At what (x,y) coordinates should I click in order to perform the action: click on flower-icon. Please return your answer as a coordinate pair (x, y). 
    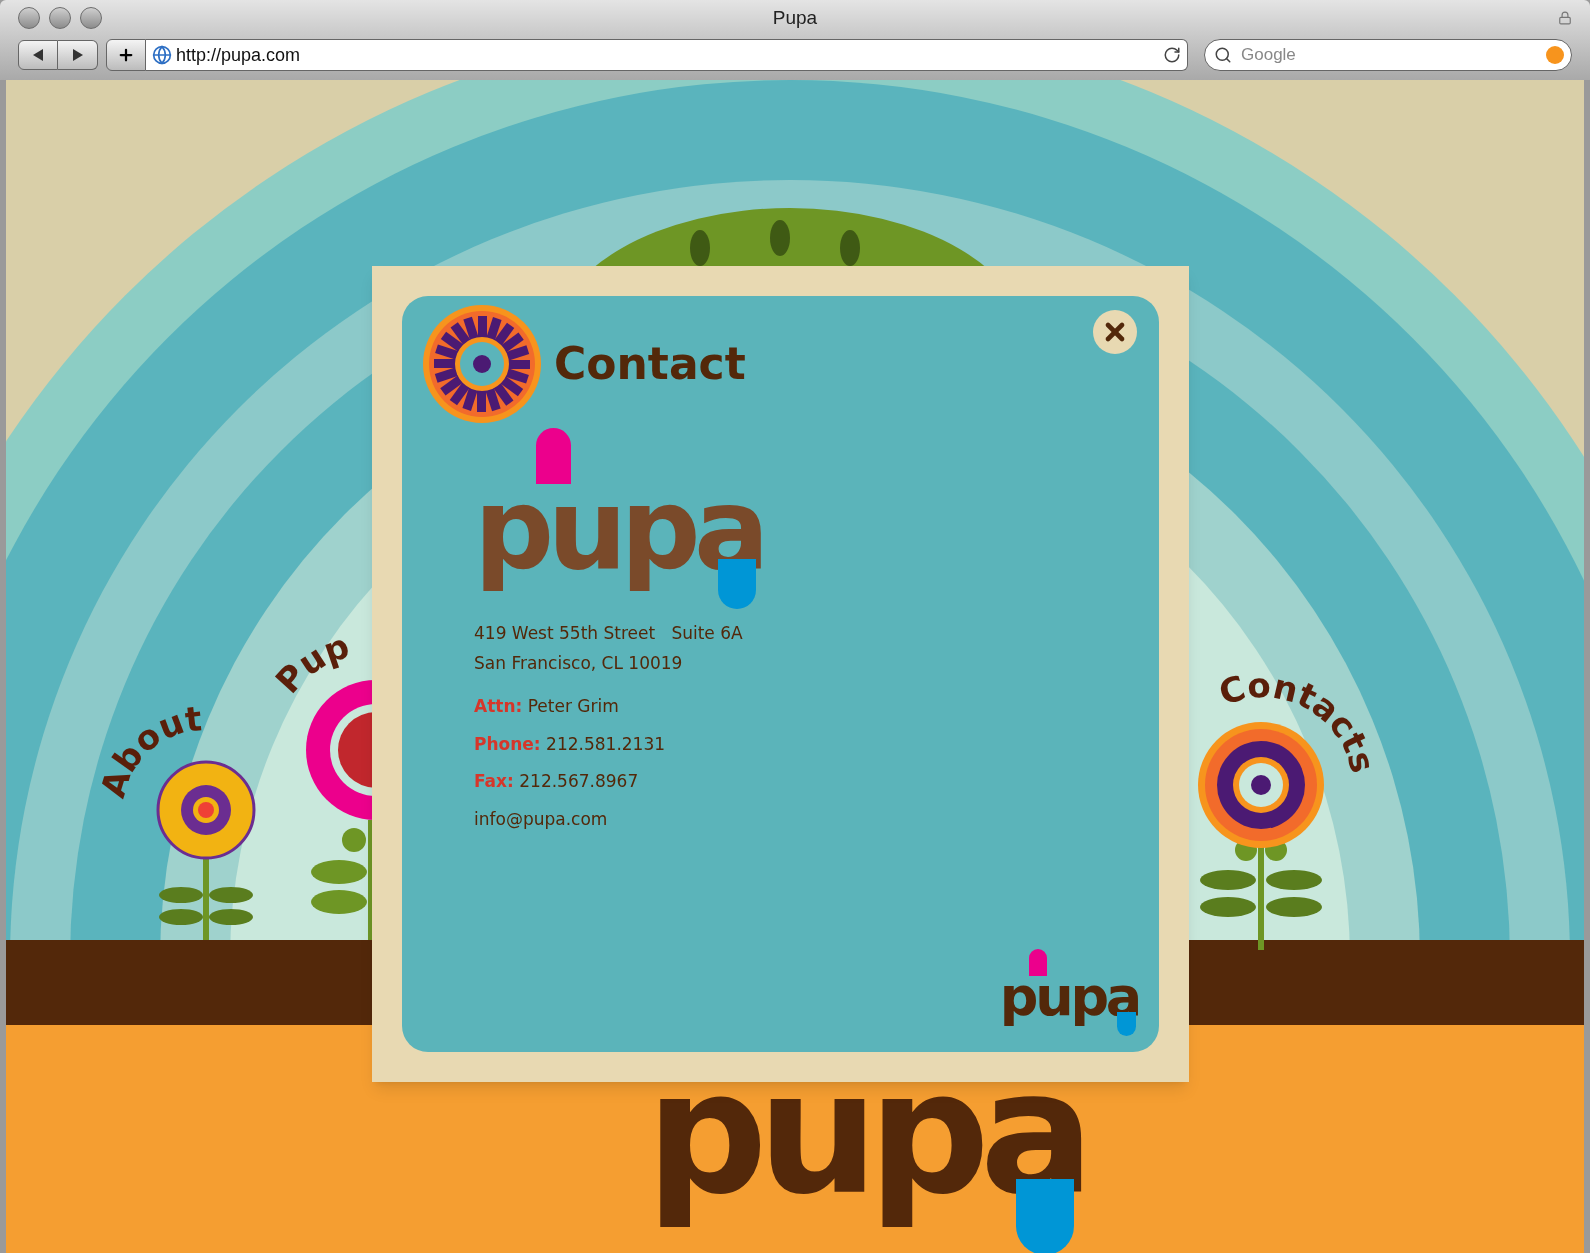
    Looking at the image, I should click on (482, 364).